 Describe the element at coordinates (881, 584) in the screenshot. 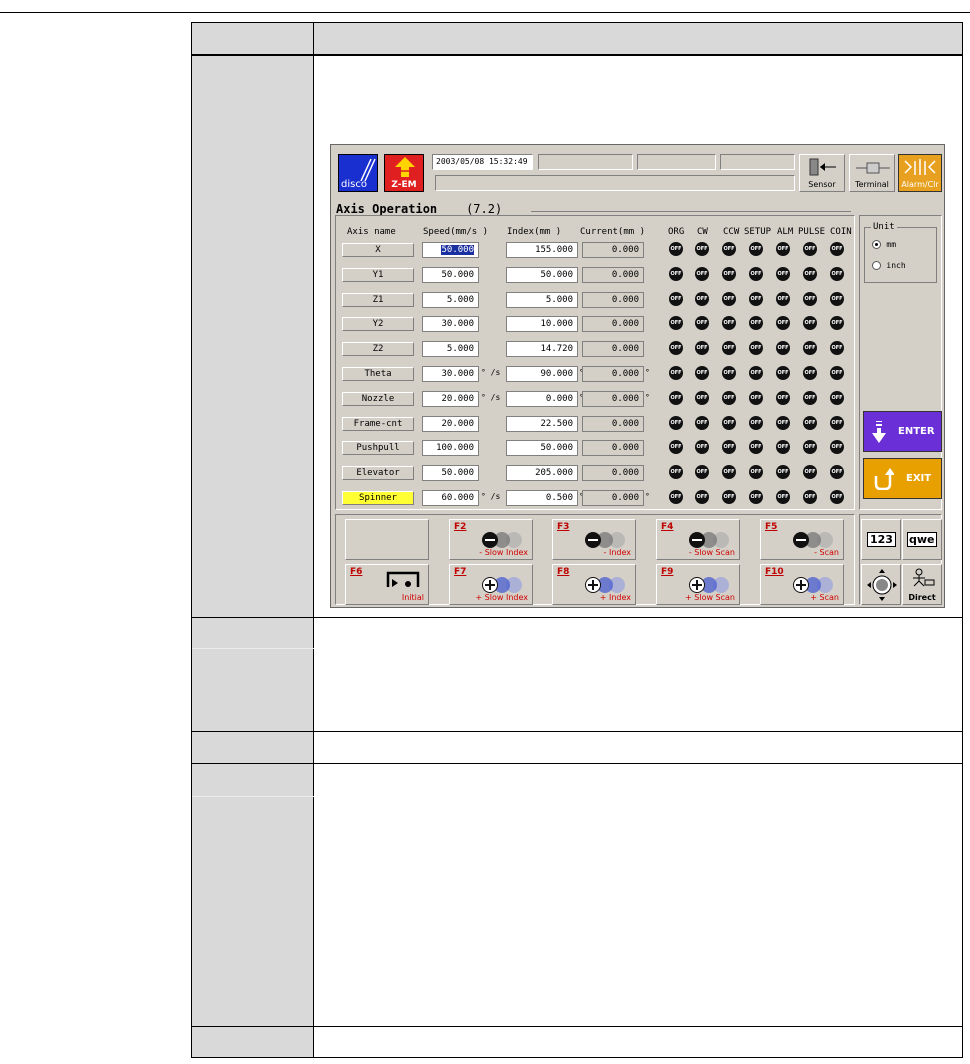

I see `jog-direction-button` at that location.